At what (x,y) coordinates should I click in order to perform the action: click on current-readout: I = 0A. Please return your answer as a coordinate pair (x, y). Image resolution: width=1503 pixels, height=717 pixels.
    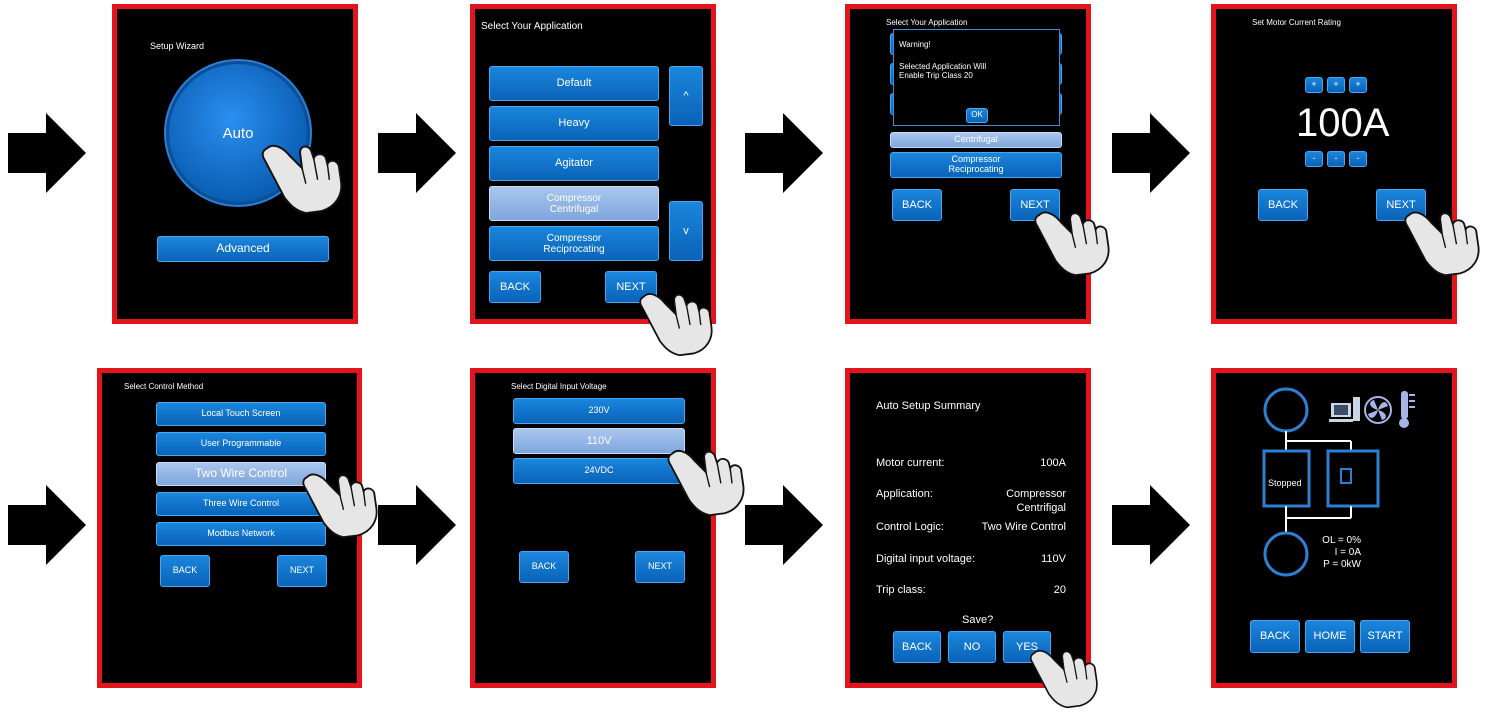
    Looking at the image, I should click on (1347, 552).